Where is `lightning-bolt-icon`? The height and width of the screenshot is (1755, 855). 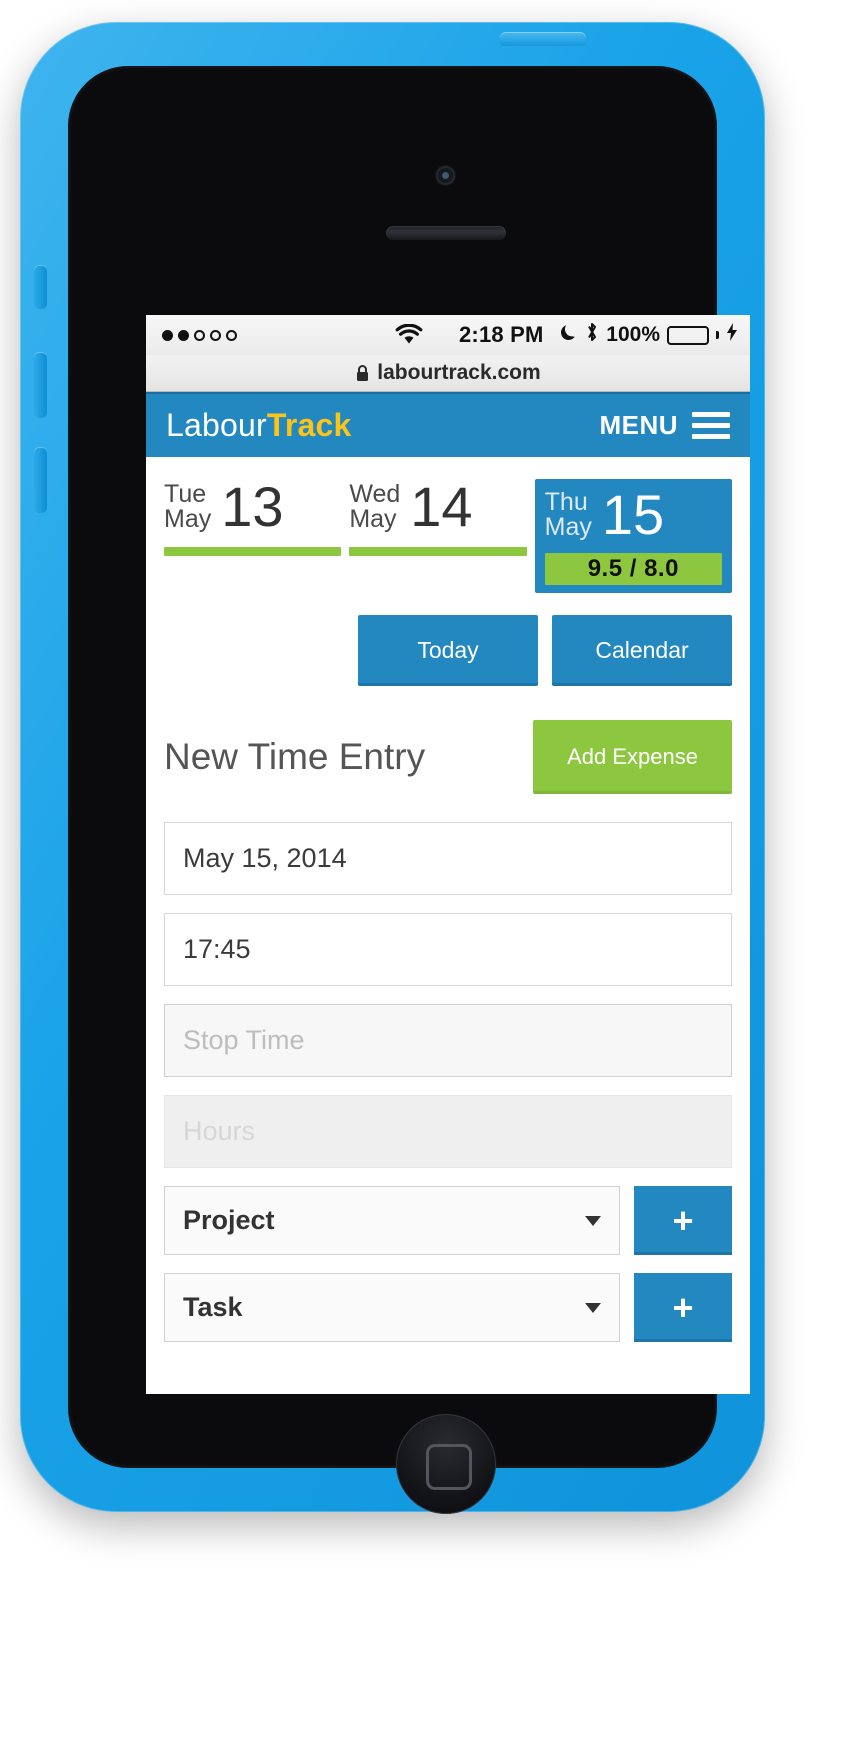 lightning-bolt-icon is located at coordinates (732, 335).